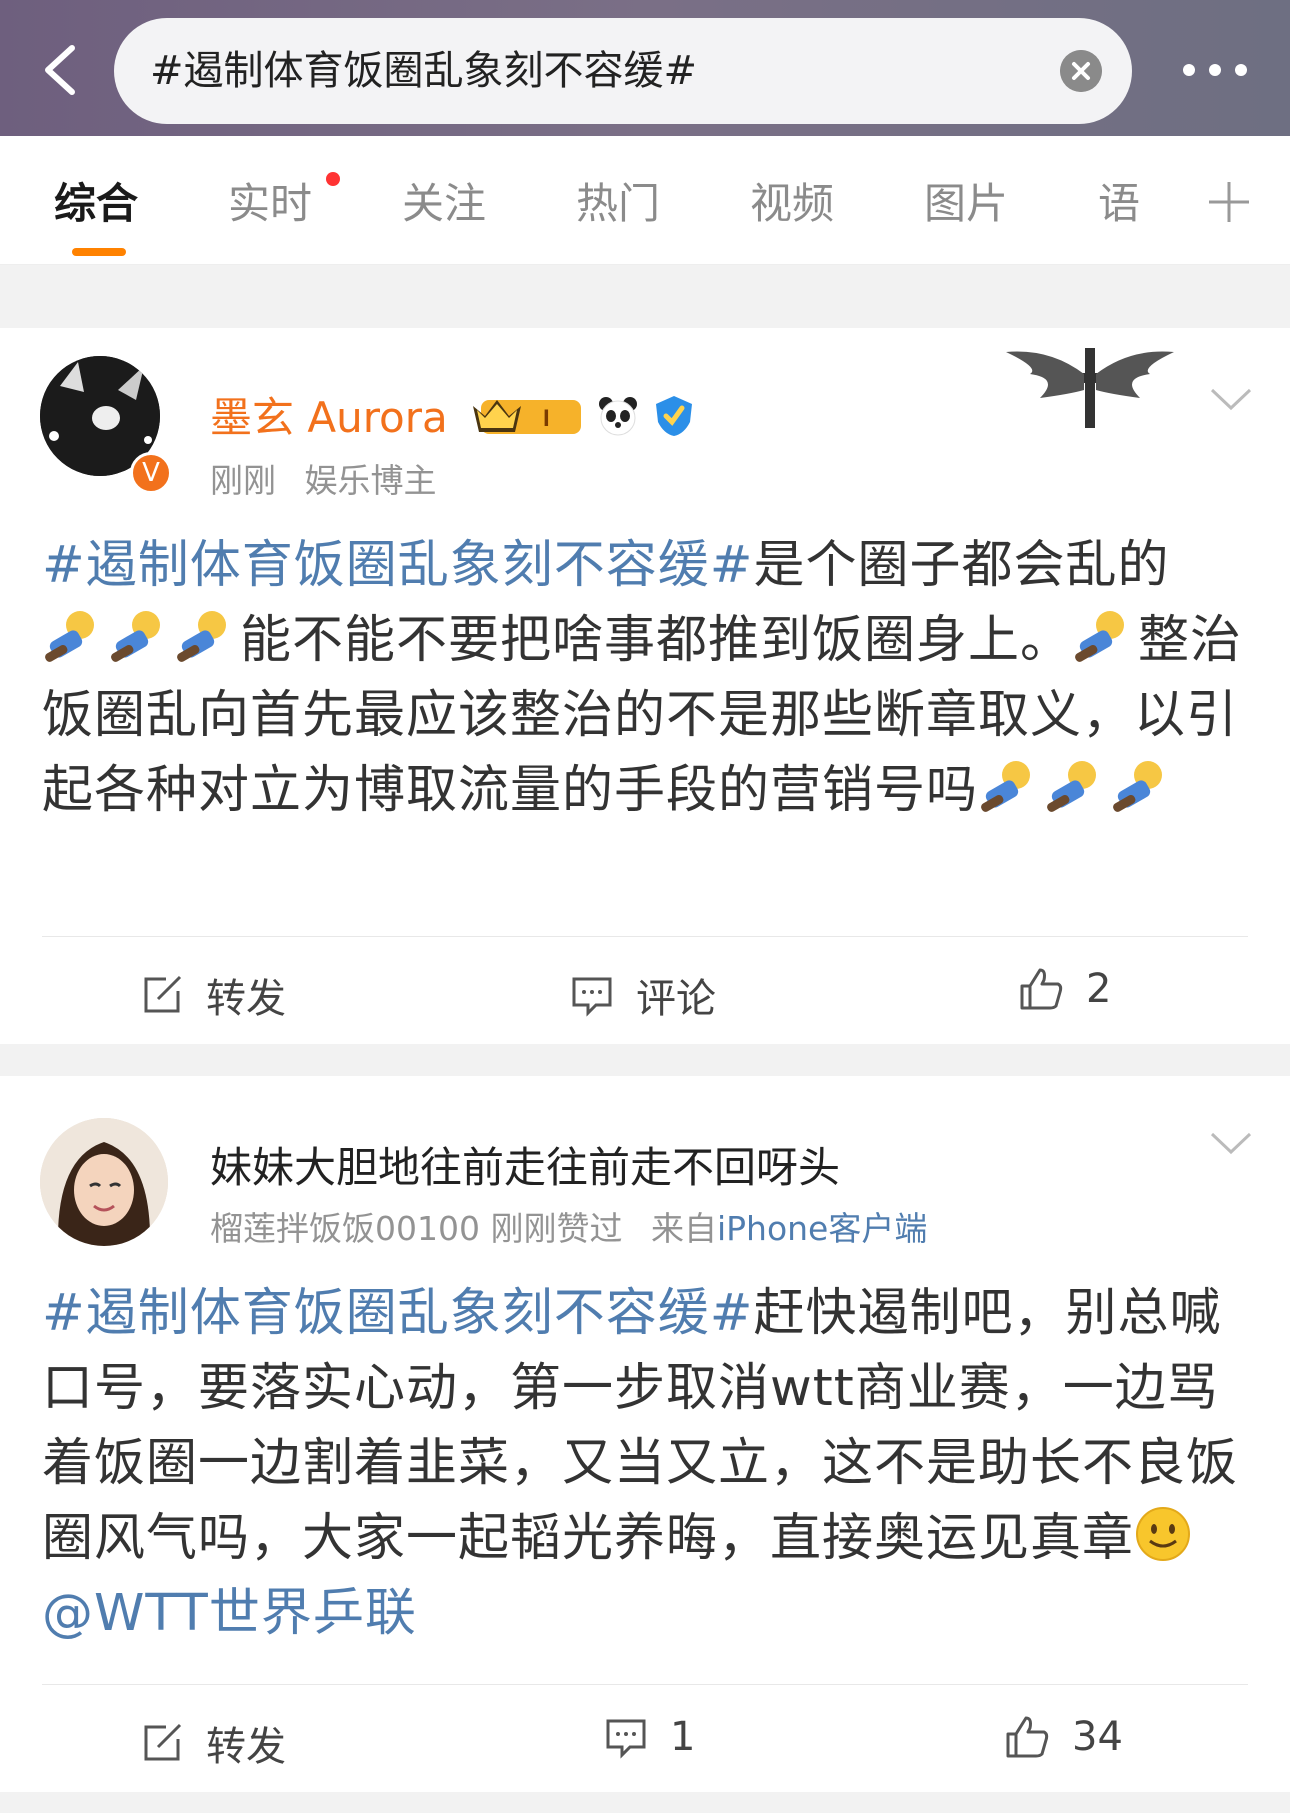  What do you see at coordinates (329, 417) in the screenshot?
I see `author-name-text: 墨玄 Aurora` at bounding box center [329, 417].